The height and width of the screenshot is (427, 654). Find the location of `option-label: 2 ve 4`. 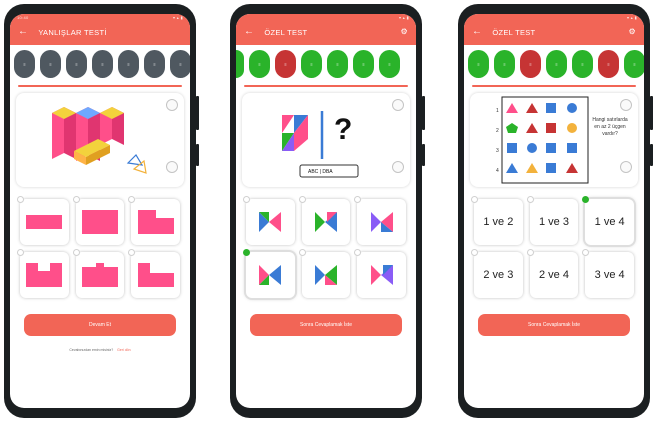

option-label: 2 ve 4 is located at coordinates (554, 275).